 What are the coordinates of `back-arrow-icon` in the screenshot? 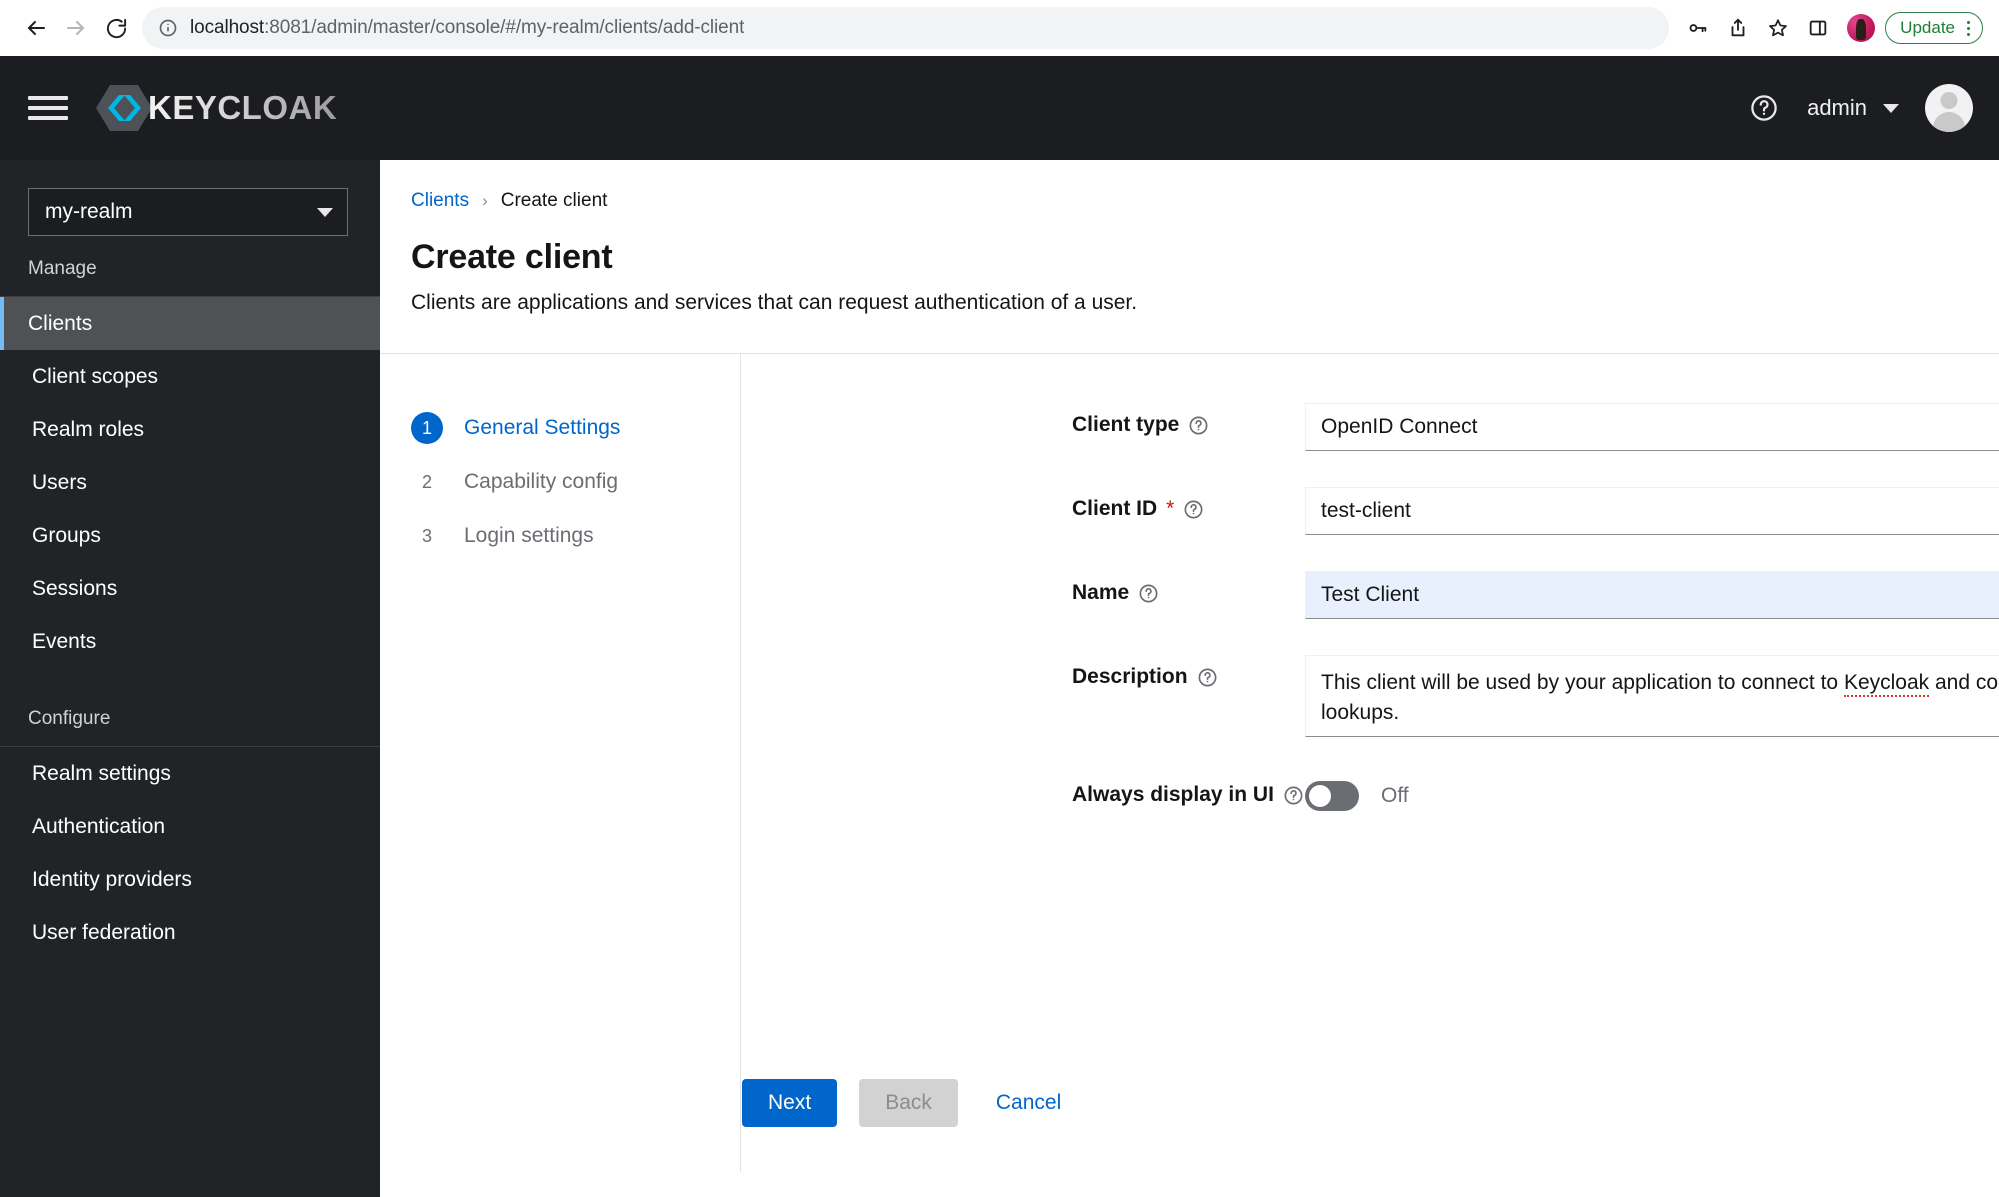 It's located at (36, 28).